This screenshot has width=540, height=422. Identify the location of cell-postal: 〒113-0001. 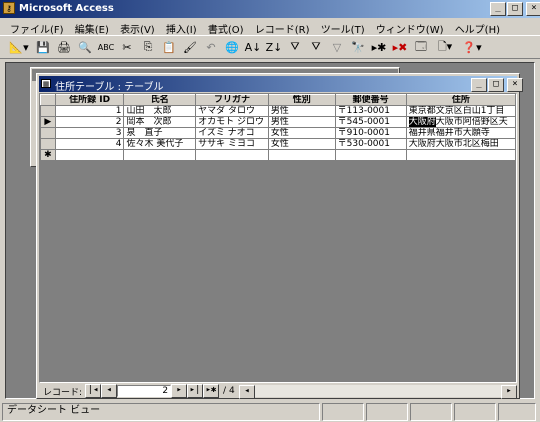
(370, 111).